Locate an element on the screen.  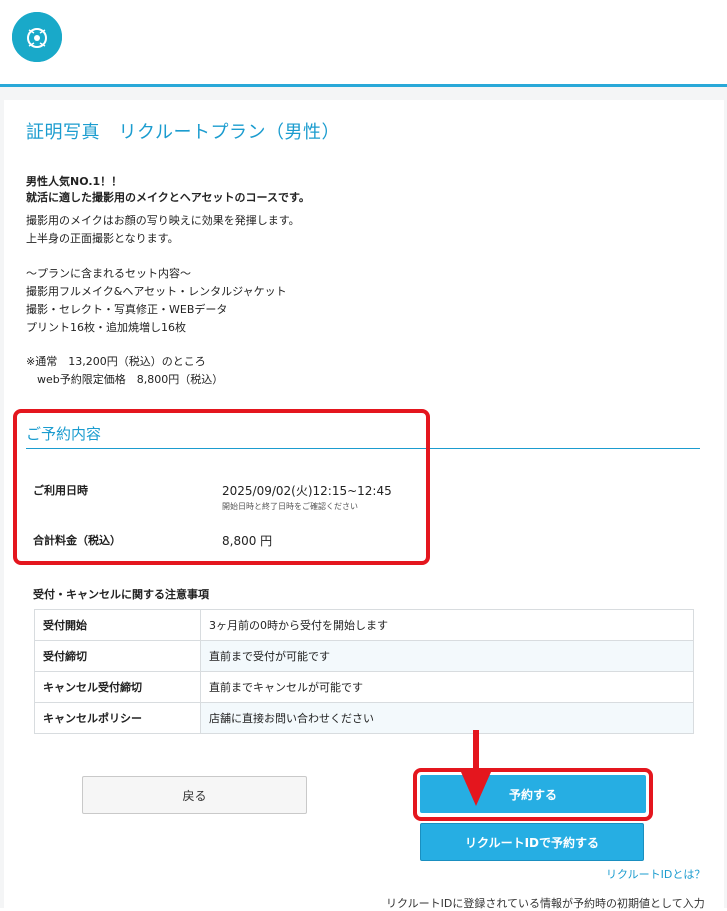
table-row: 受付締切 直前まで受付が可能です is located at coordinates (364, 656).